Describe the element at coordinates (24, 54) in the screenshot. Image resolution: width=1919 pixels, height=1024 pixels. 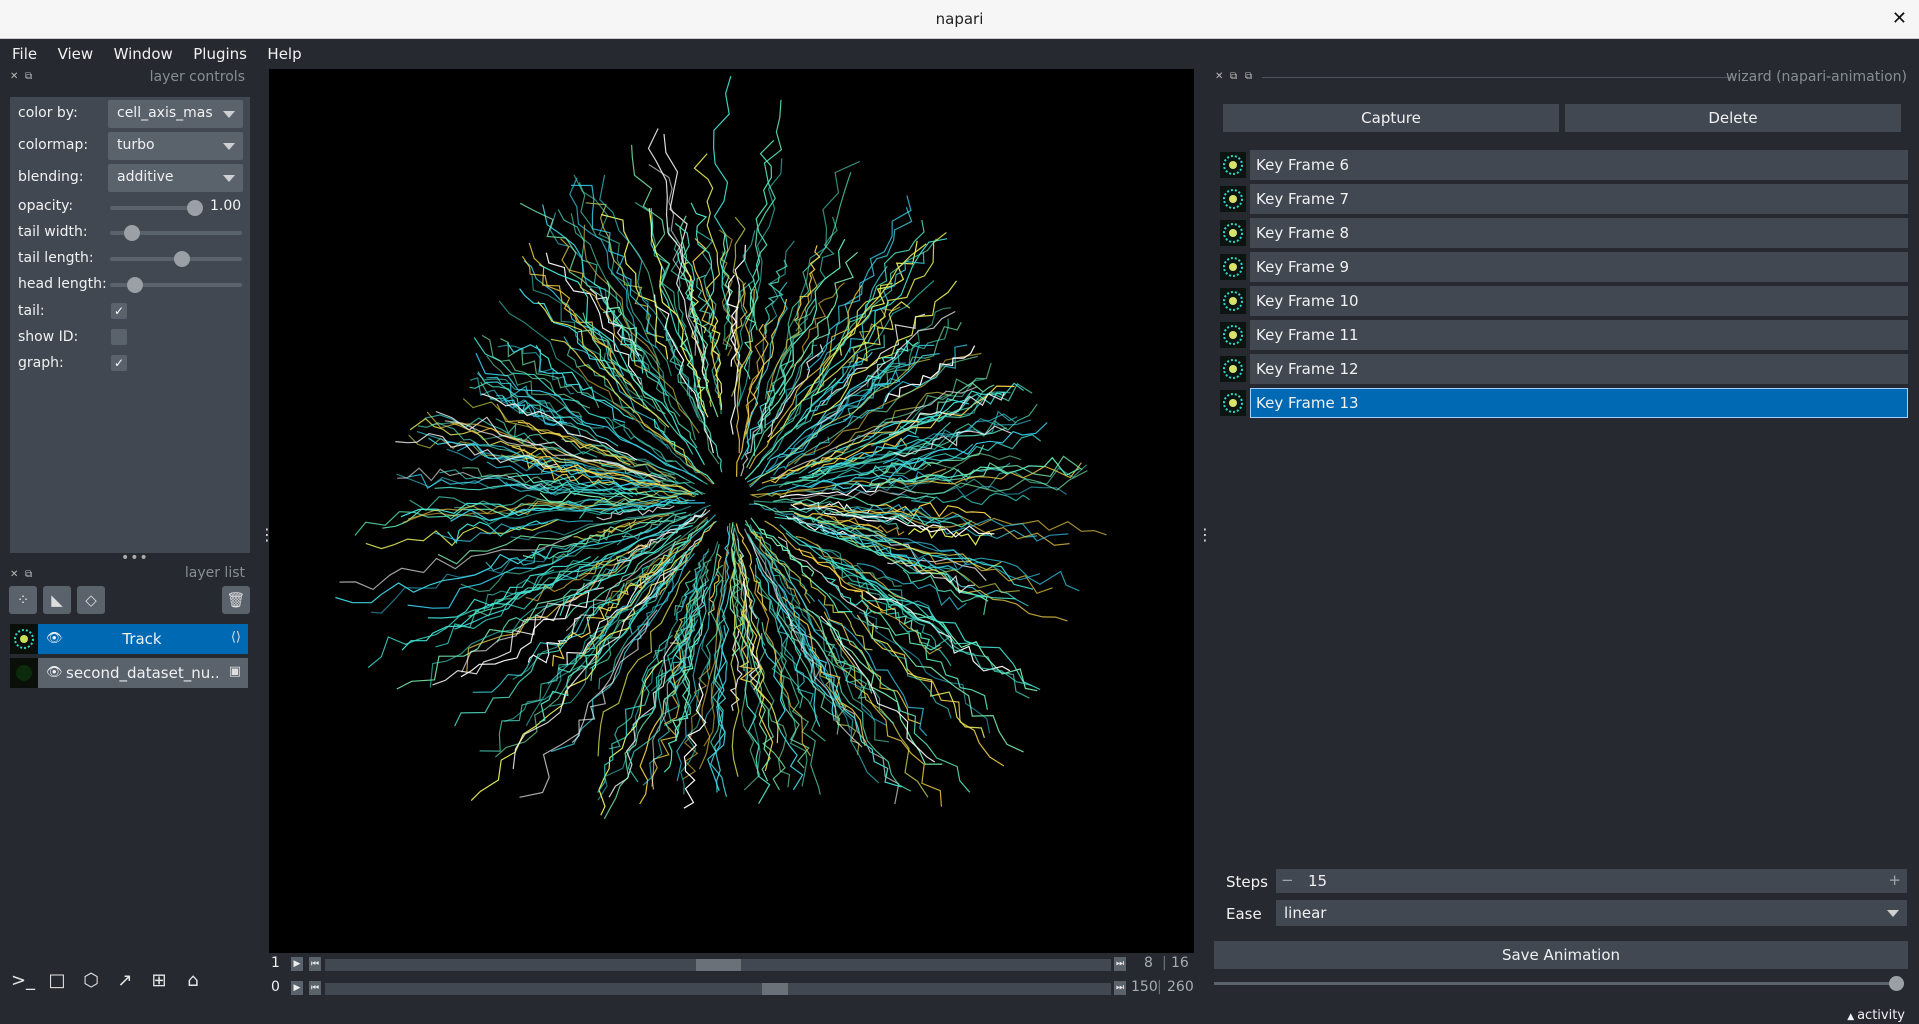
I see `menu-file: File` at that location.